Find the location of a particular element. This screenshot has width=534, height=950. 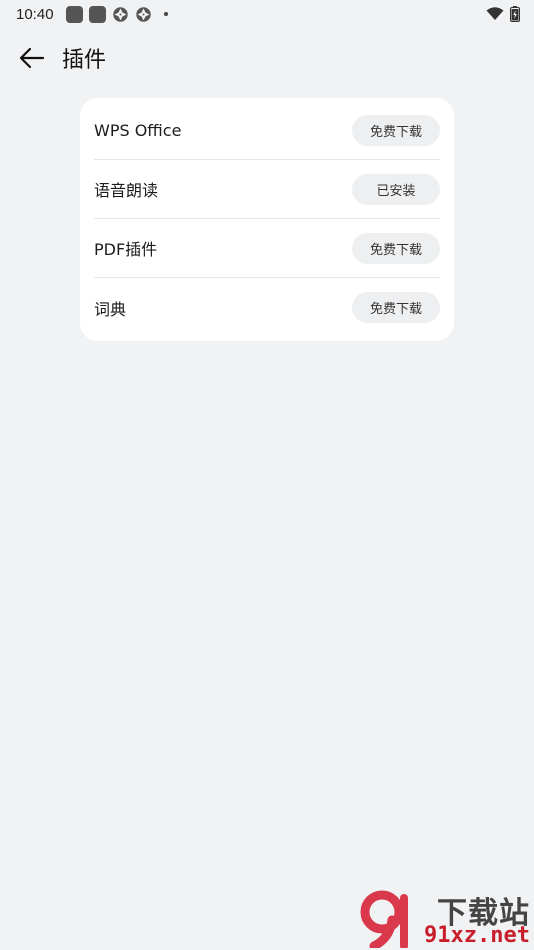

watermark-domain: 91xz.net is located at coordinates (477, 935).